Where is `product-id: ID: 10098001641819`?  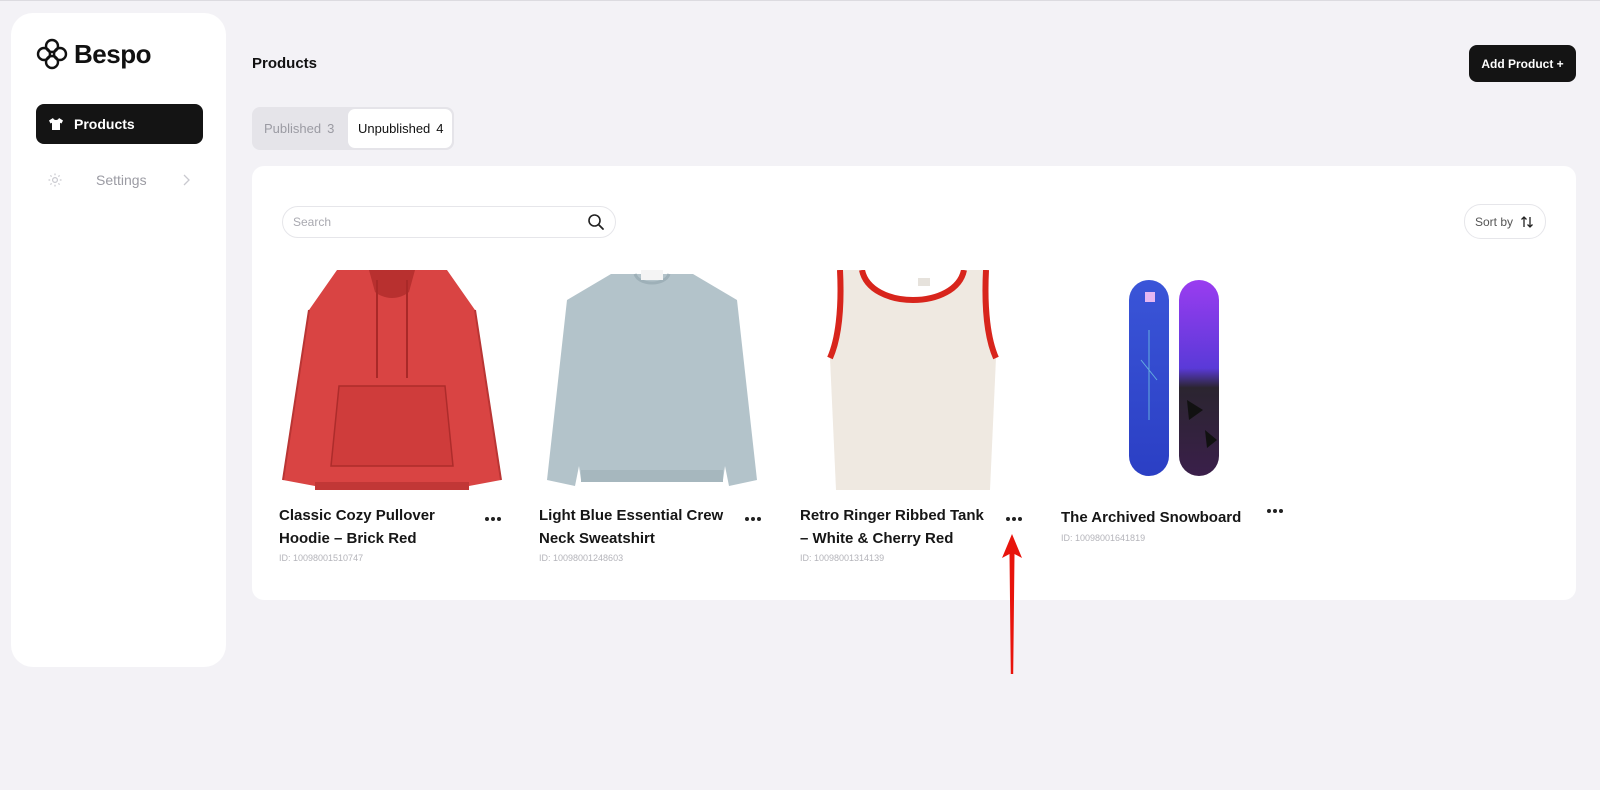 product-id: ID: 10098001641819 is located at coordinates (1103, 538).